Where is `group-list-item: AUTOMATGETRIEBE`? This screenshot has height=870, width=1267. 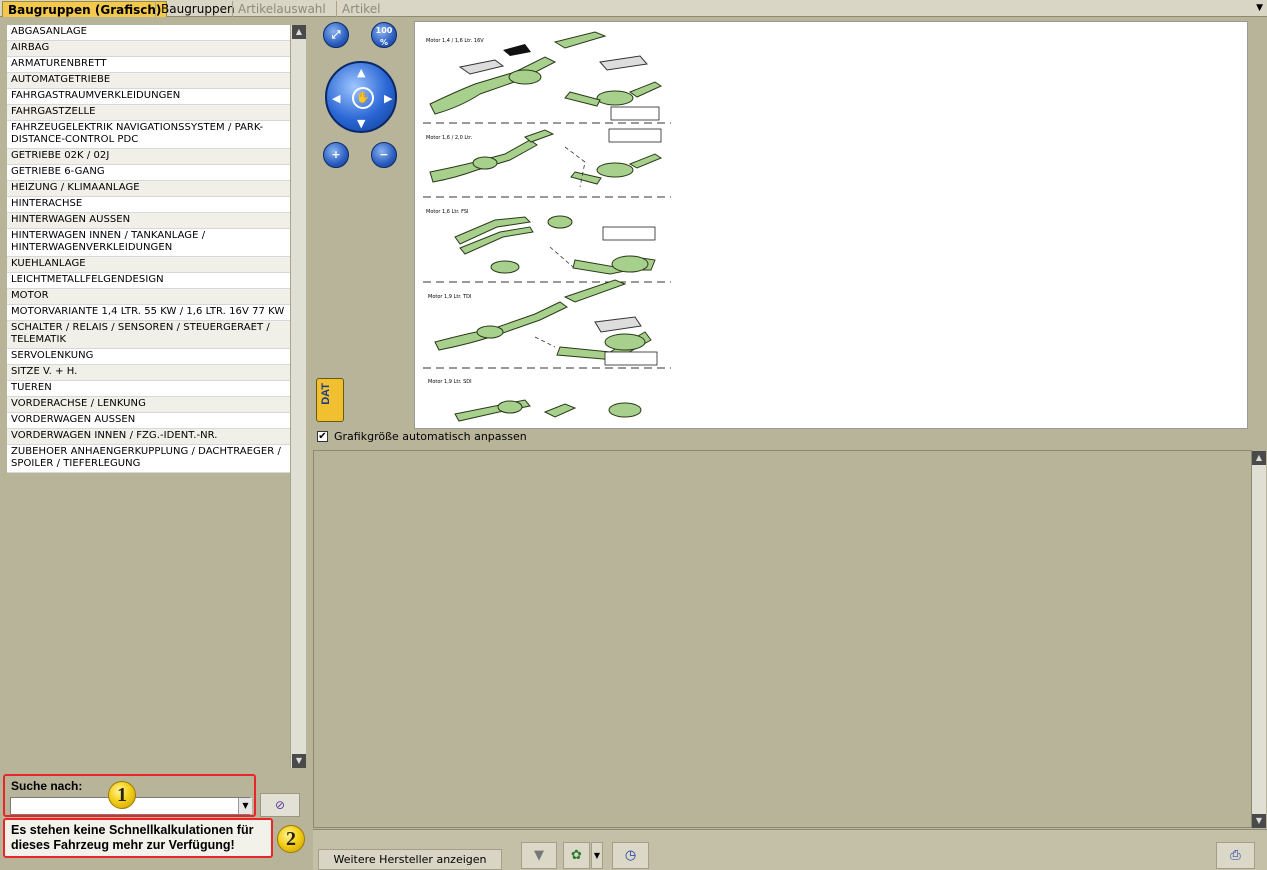 group-list-item: AUTOMATGETRIEBE is located at coordinates (148, 81).